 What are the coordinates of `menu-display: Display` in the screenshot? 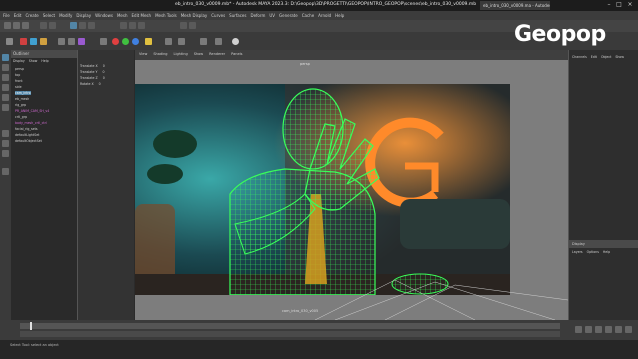 It's located at (83, 15).